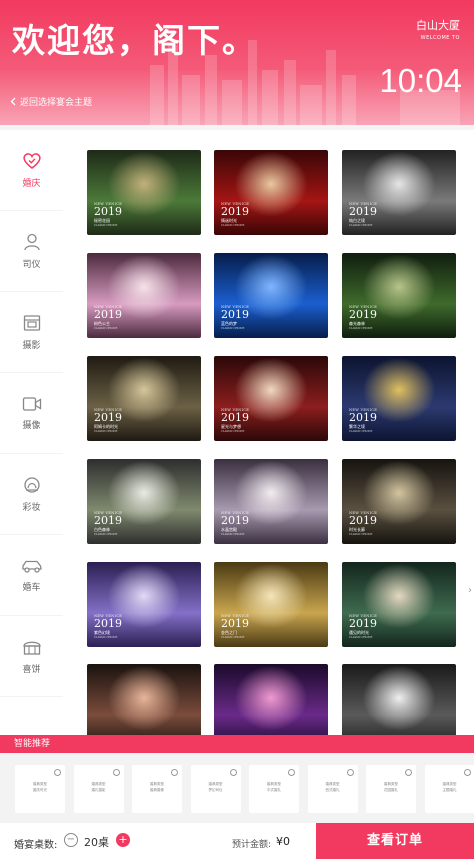  What do you see at coordinates (31, 656) in the screenshot?
I see `sidebar-item-cake: 喜饼` at bounding box center [31, 656].